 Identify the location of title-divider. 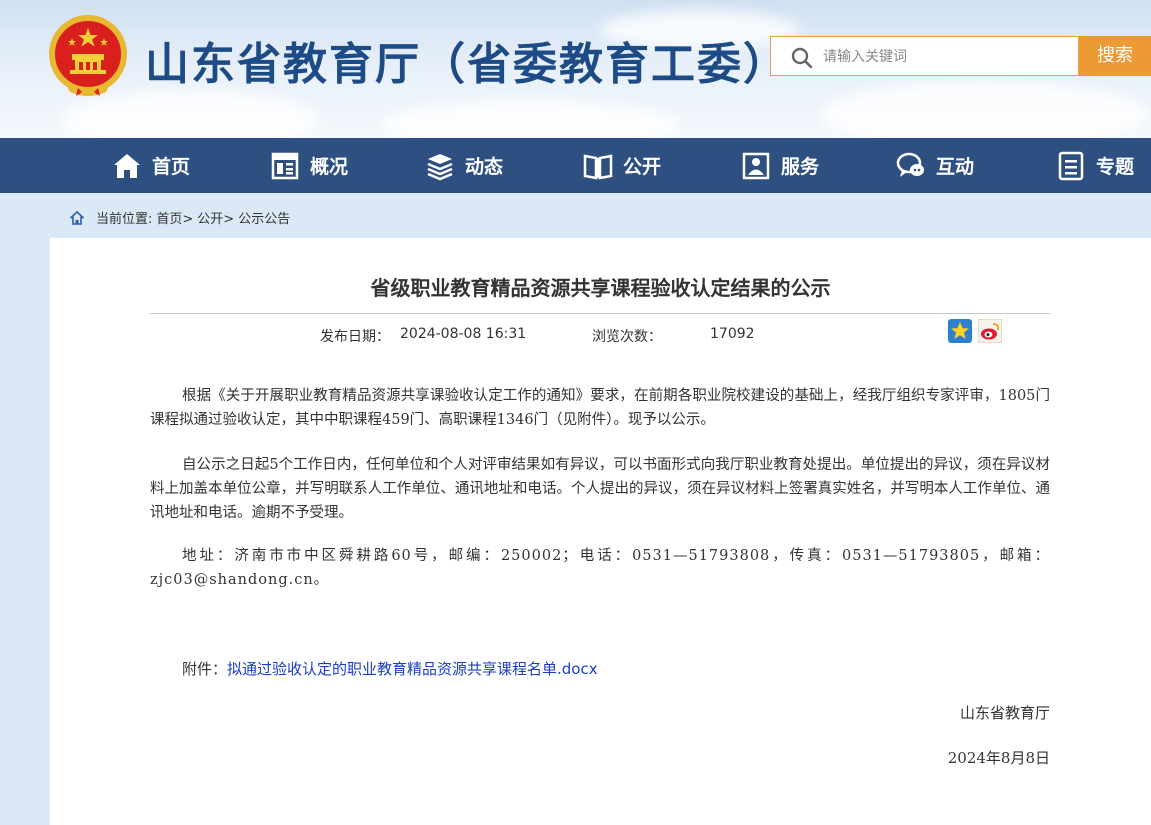
(600, 313).